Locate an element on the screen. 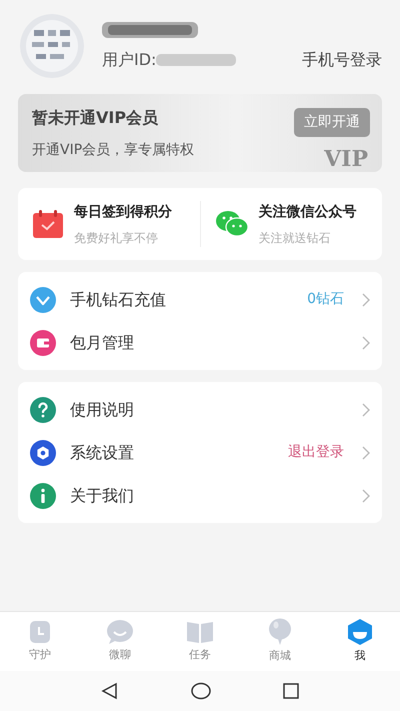  menu-row: 包月管理 is located at coordinates (200, 342).